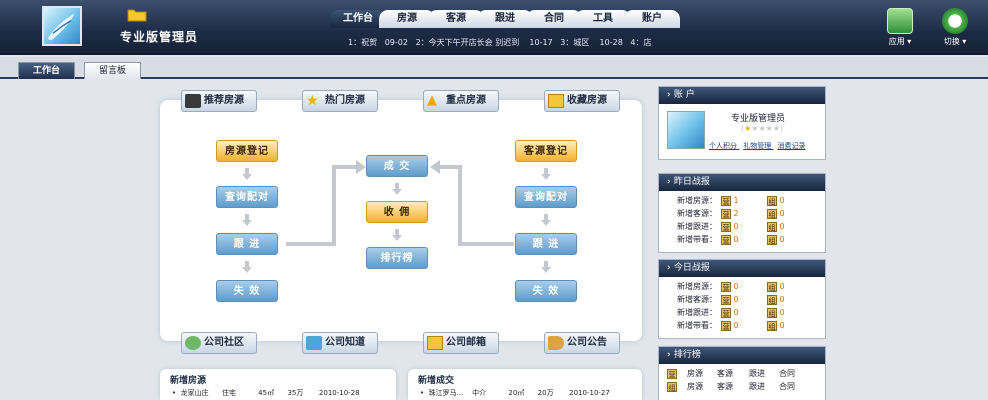 The image size is (988, 400). I want to click on link-label: 公司知道, so click(345, 342).